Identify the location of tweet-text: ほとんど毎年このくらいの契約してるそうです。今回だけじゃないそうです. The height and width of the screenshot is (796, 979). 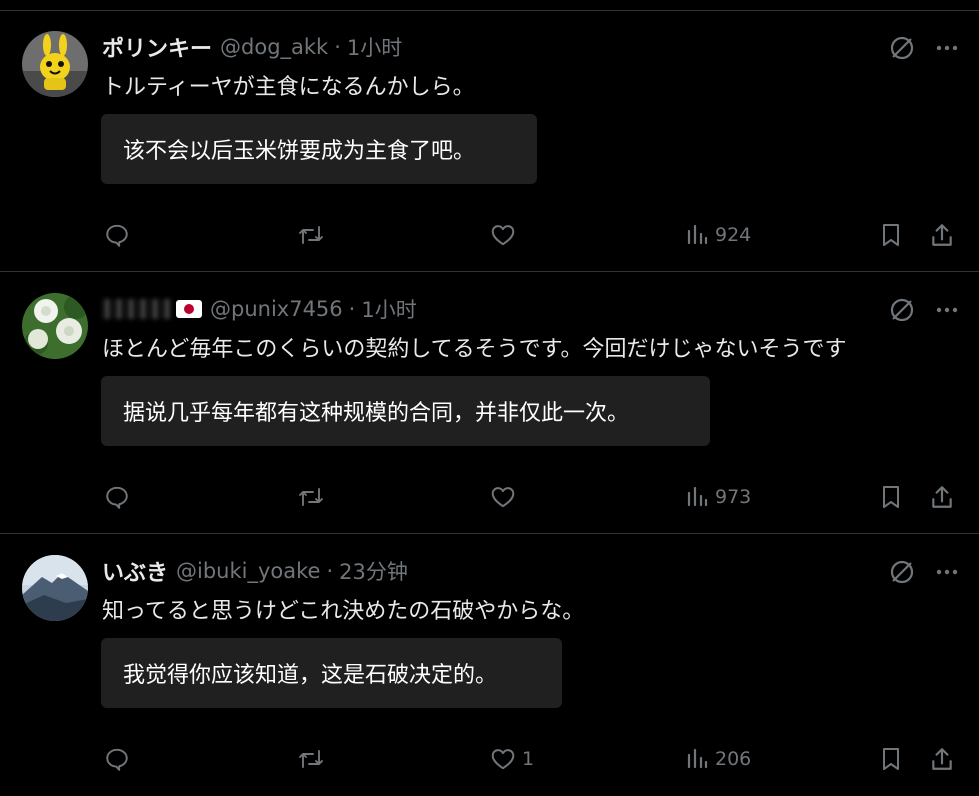
(474, 349).